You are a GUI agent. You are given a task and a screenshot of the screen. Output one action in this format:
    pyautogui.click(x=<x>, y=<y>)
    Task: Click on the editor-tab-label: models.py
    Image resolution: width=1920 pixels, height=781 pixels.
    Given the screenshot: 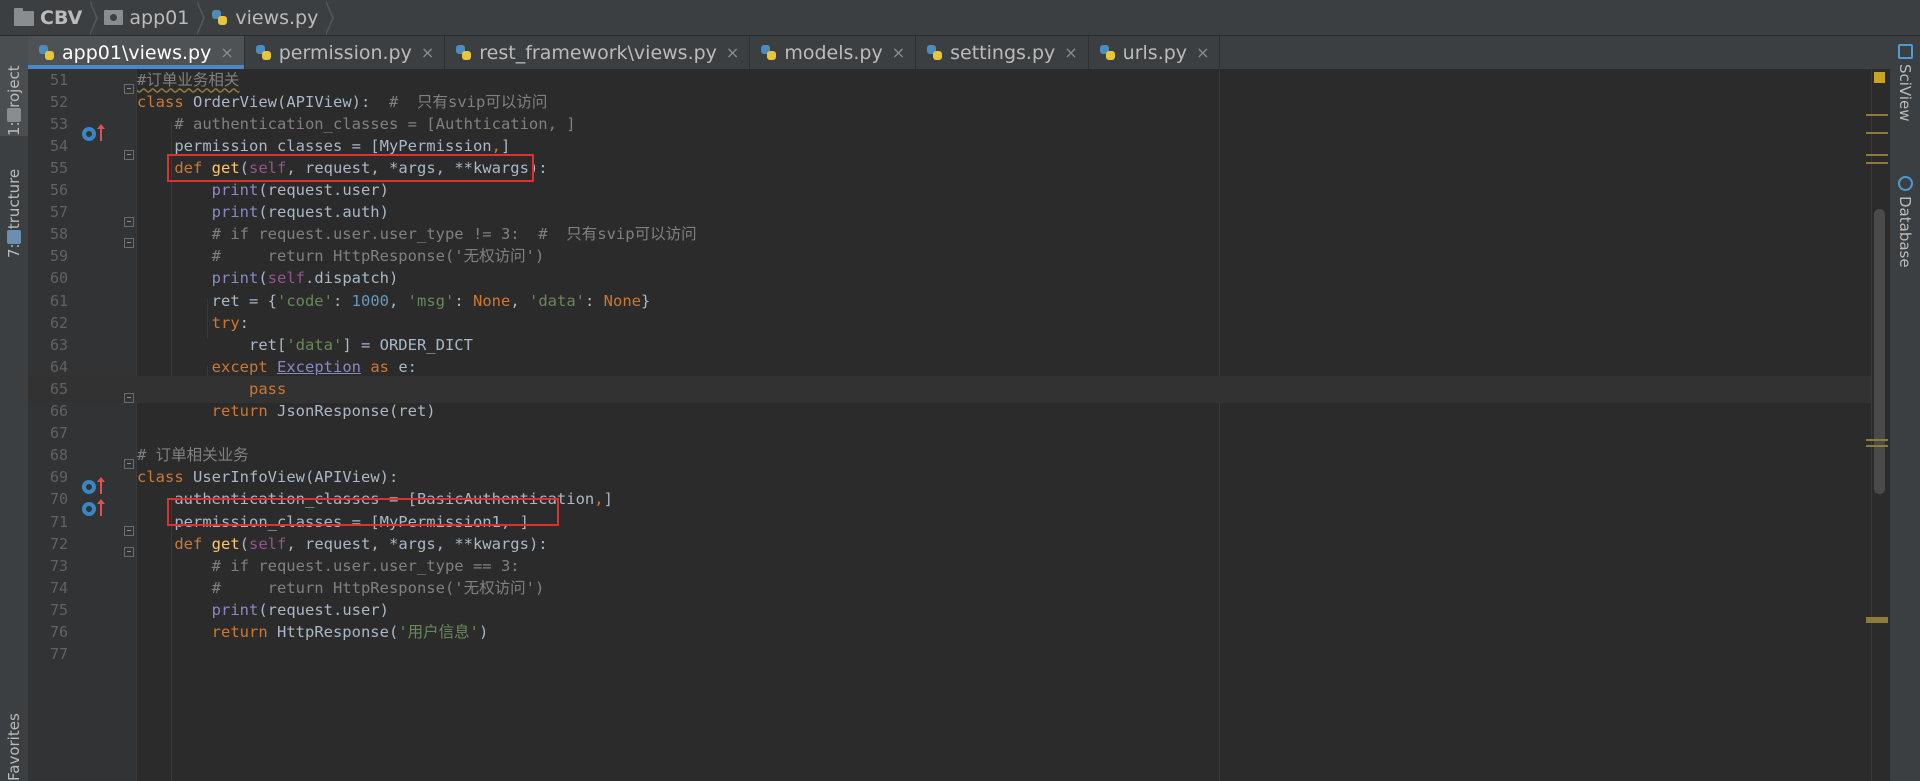 What is the action you would take?
    pyautogui.click(x=833, y=52)
    